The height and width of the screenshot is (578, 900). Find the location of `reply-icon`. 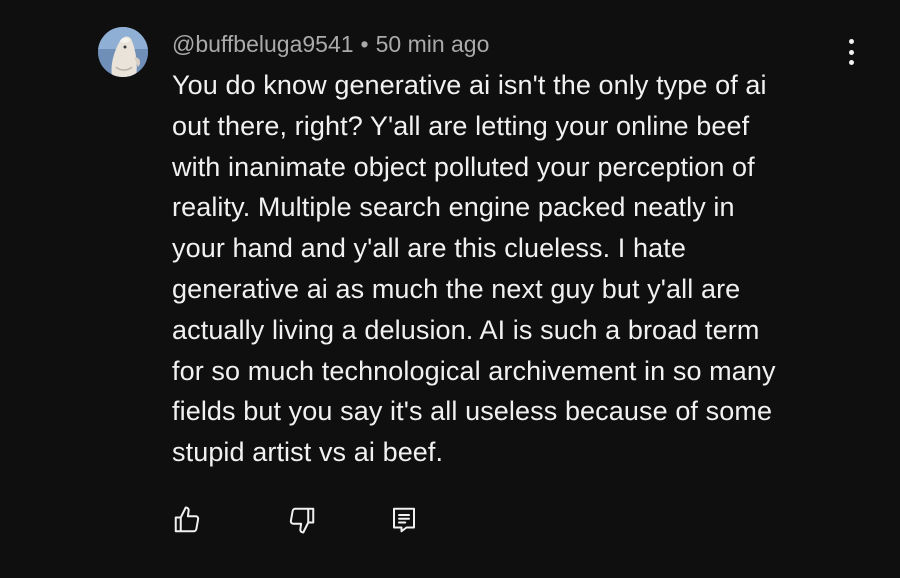

reply-icon is located at coordinates (404, 520).